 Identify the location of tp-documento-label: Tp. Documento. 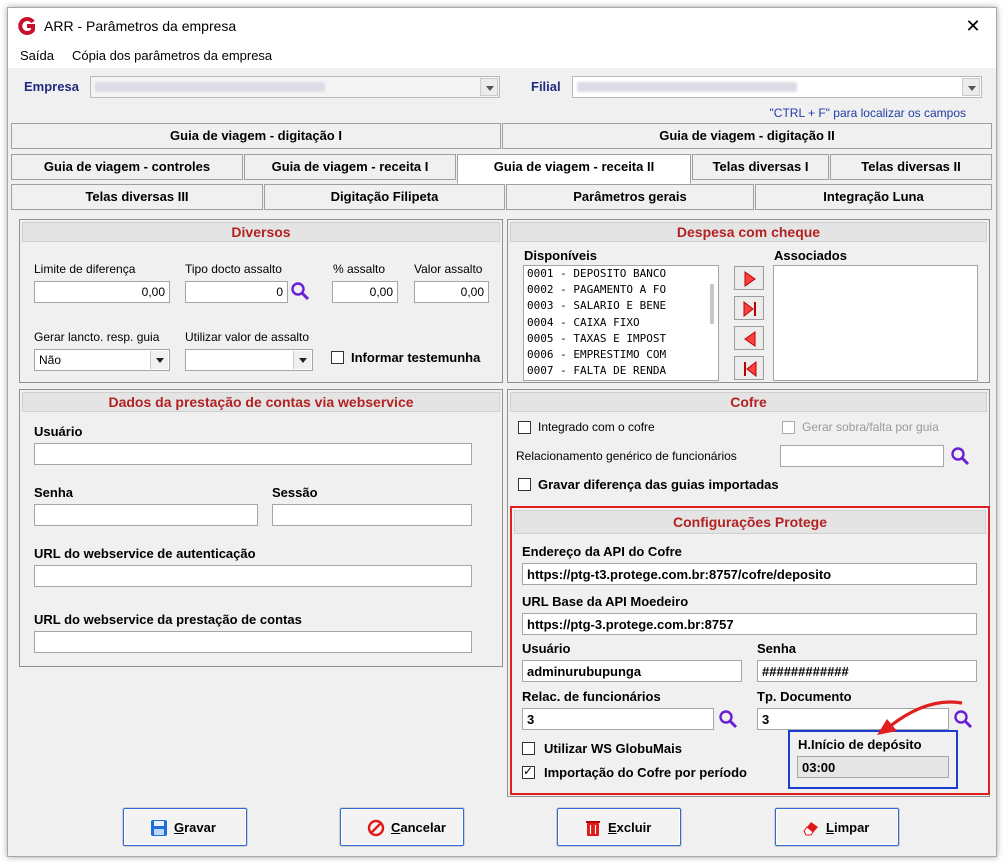
(804, 696).